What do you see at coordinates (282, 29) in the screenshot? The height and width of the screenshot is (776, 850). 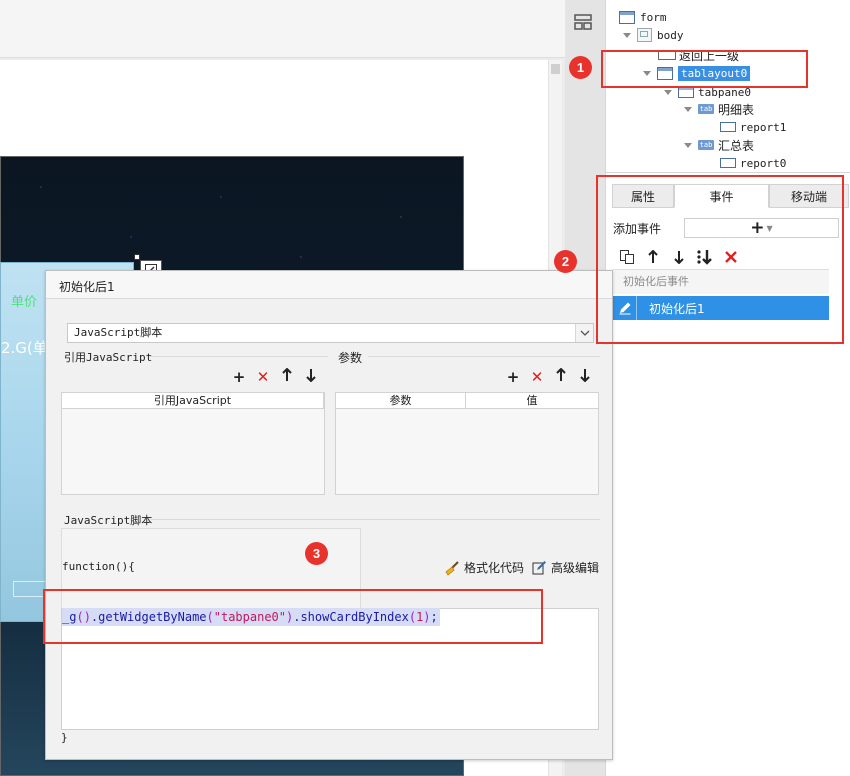 I see `canvas-top-bar` at bounding box center [282, 29].